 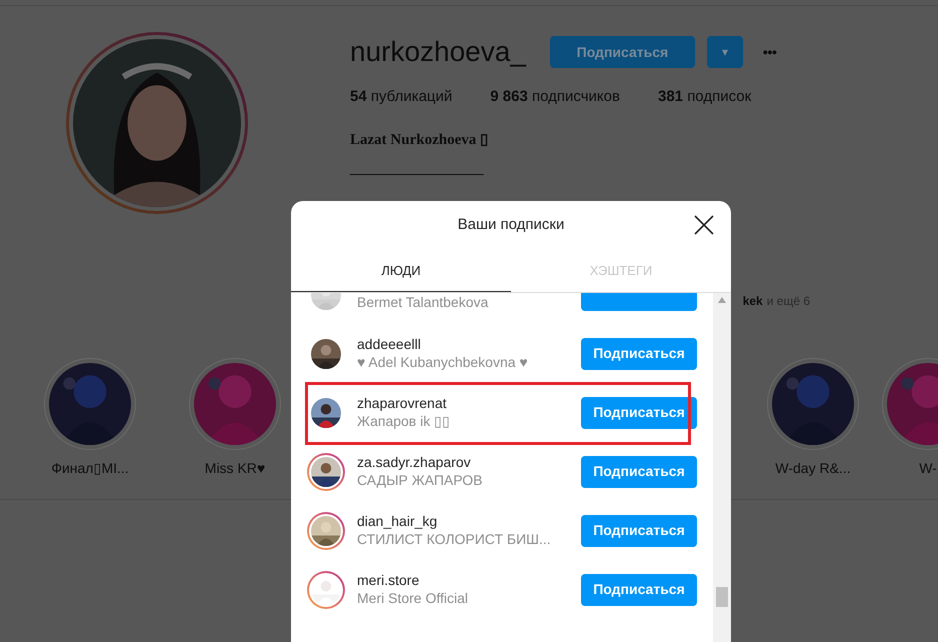 I want to click on highlight-label: W-, so click(x=928, y=468).